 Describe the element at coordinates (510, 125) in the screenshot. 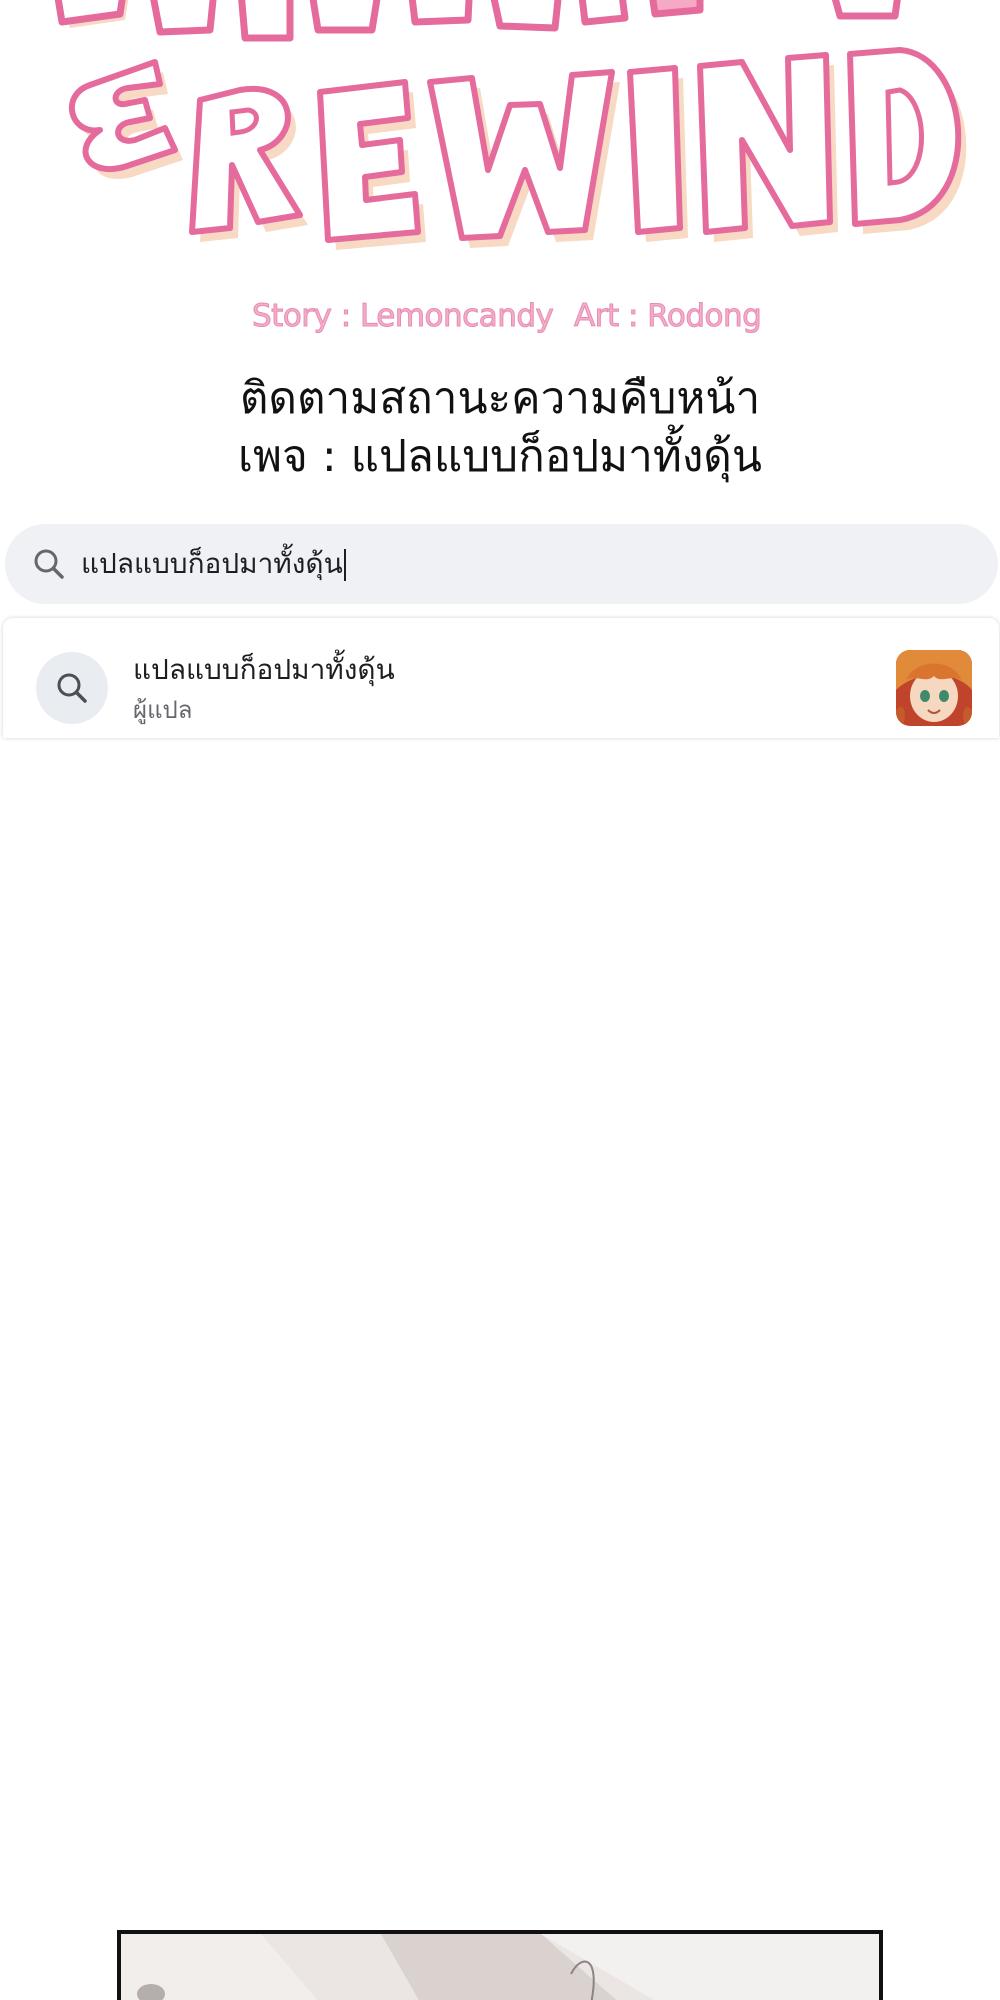

I see `title-logo-art` at that location.